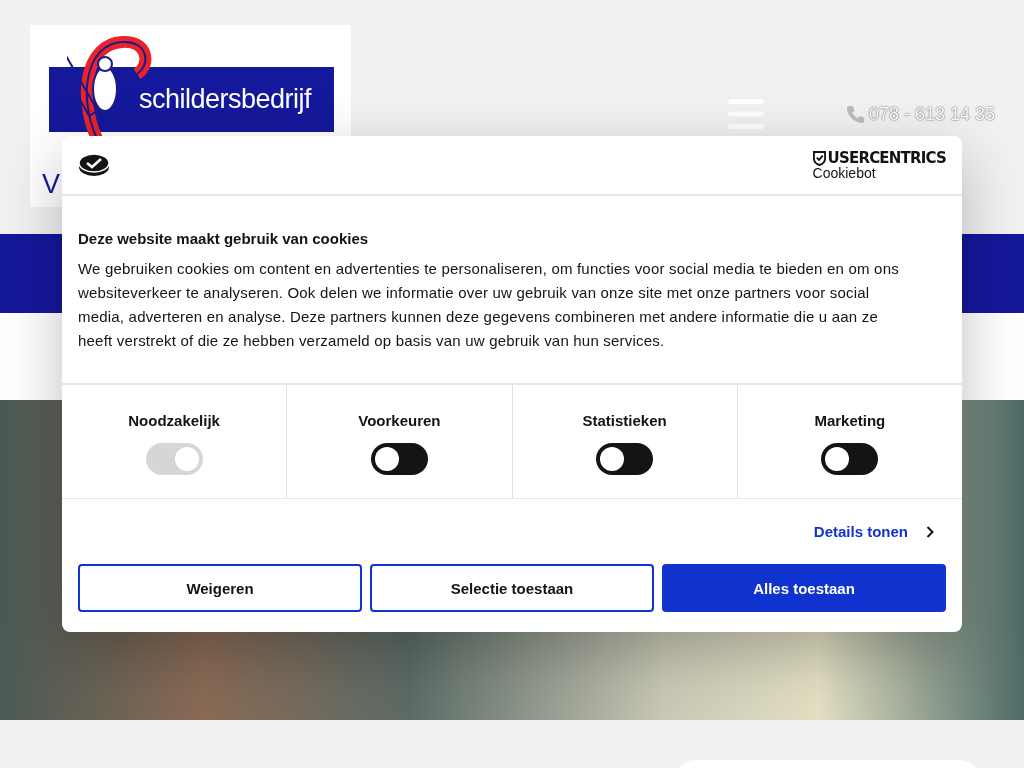 The height and width of the screenshot is (768, 1024). What do you see at coordinates (512, 588) in the screenshot?
I see `consent-button: Selectie toestaan` at bounding box center [512, 588].